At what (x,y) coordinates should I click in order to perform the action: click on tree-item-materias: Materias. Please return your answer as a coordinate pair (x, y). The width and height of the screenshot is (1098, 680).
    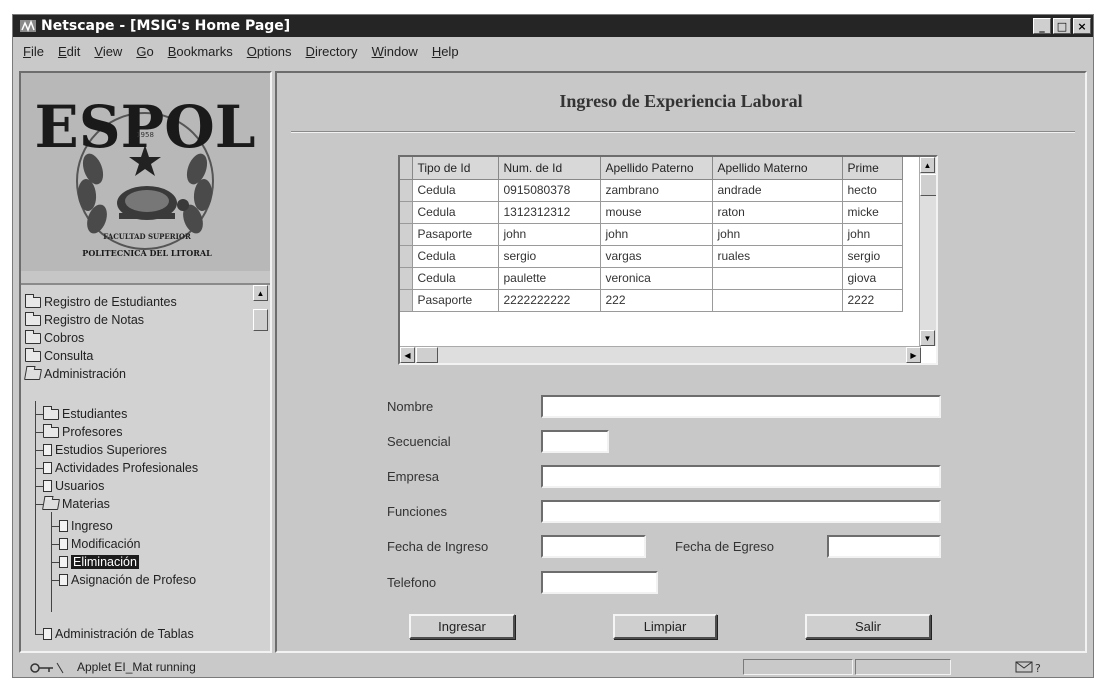
    Looking at the image, I should click on (76, 504).